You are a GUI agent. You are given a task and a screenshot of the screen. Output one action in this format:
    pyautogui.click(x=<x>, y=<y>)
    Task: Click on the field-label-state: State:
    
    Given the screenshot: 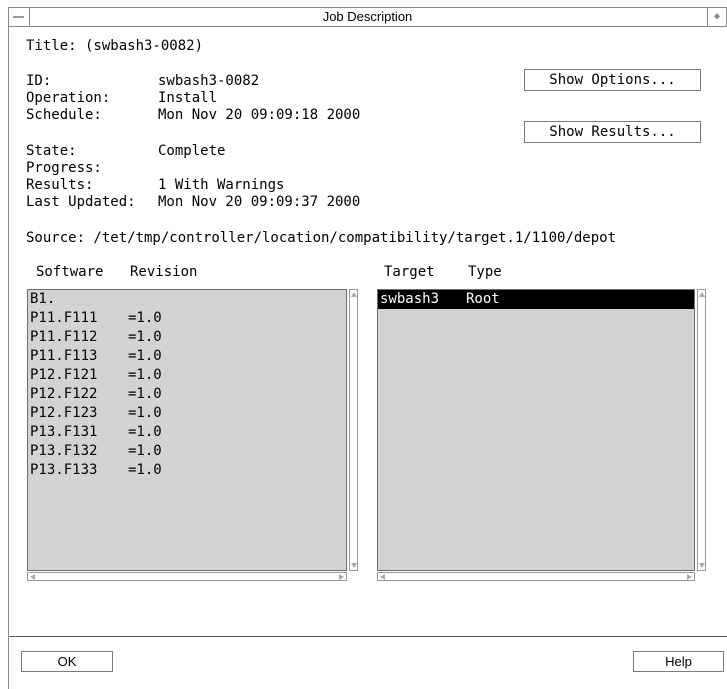 What is the action you would take?
    pyautogui.click(x=51, y=151)
    